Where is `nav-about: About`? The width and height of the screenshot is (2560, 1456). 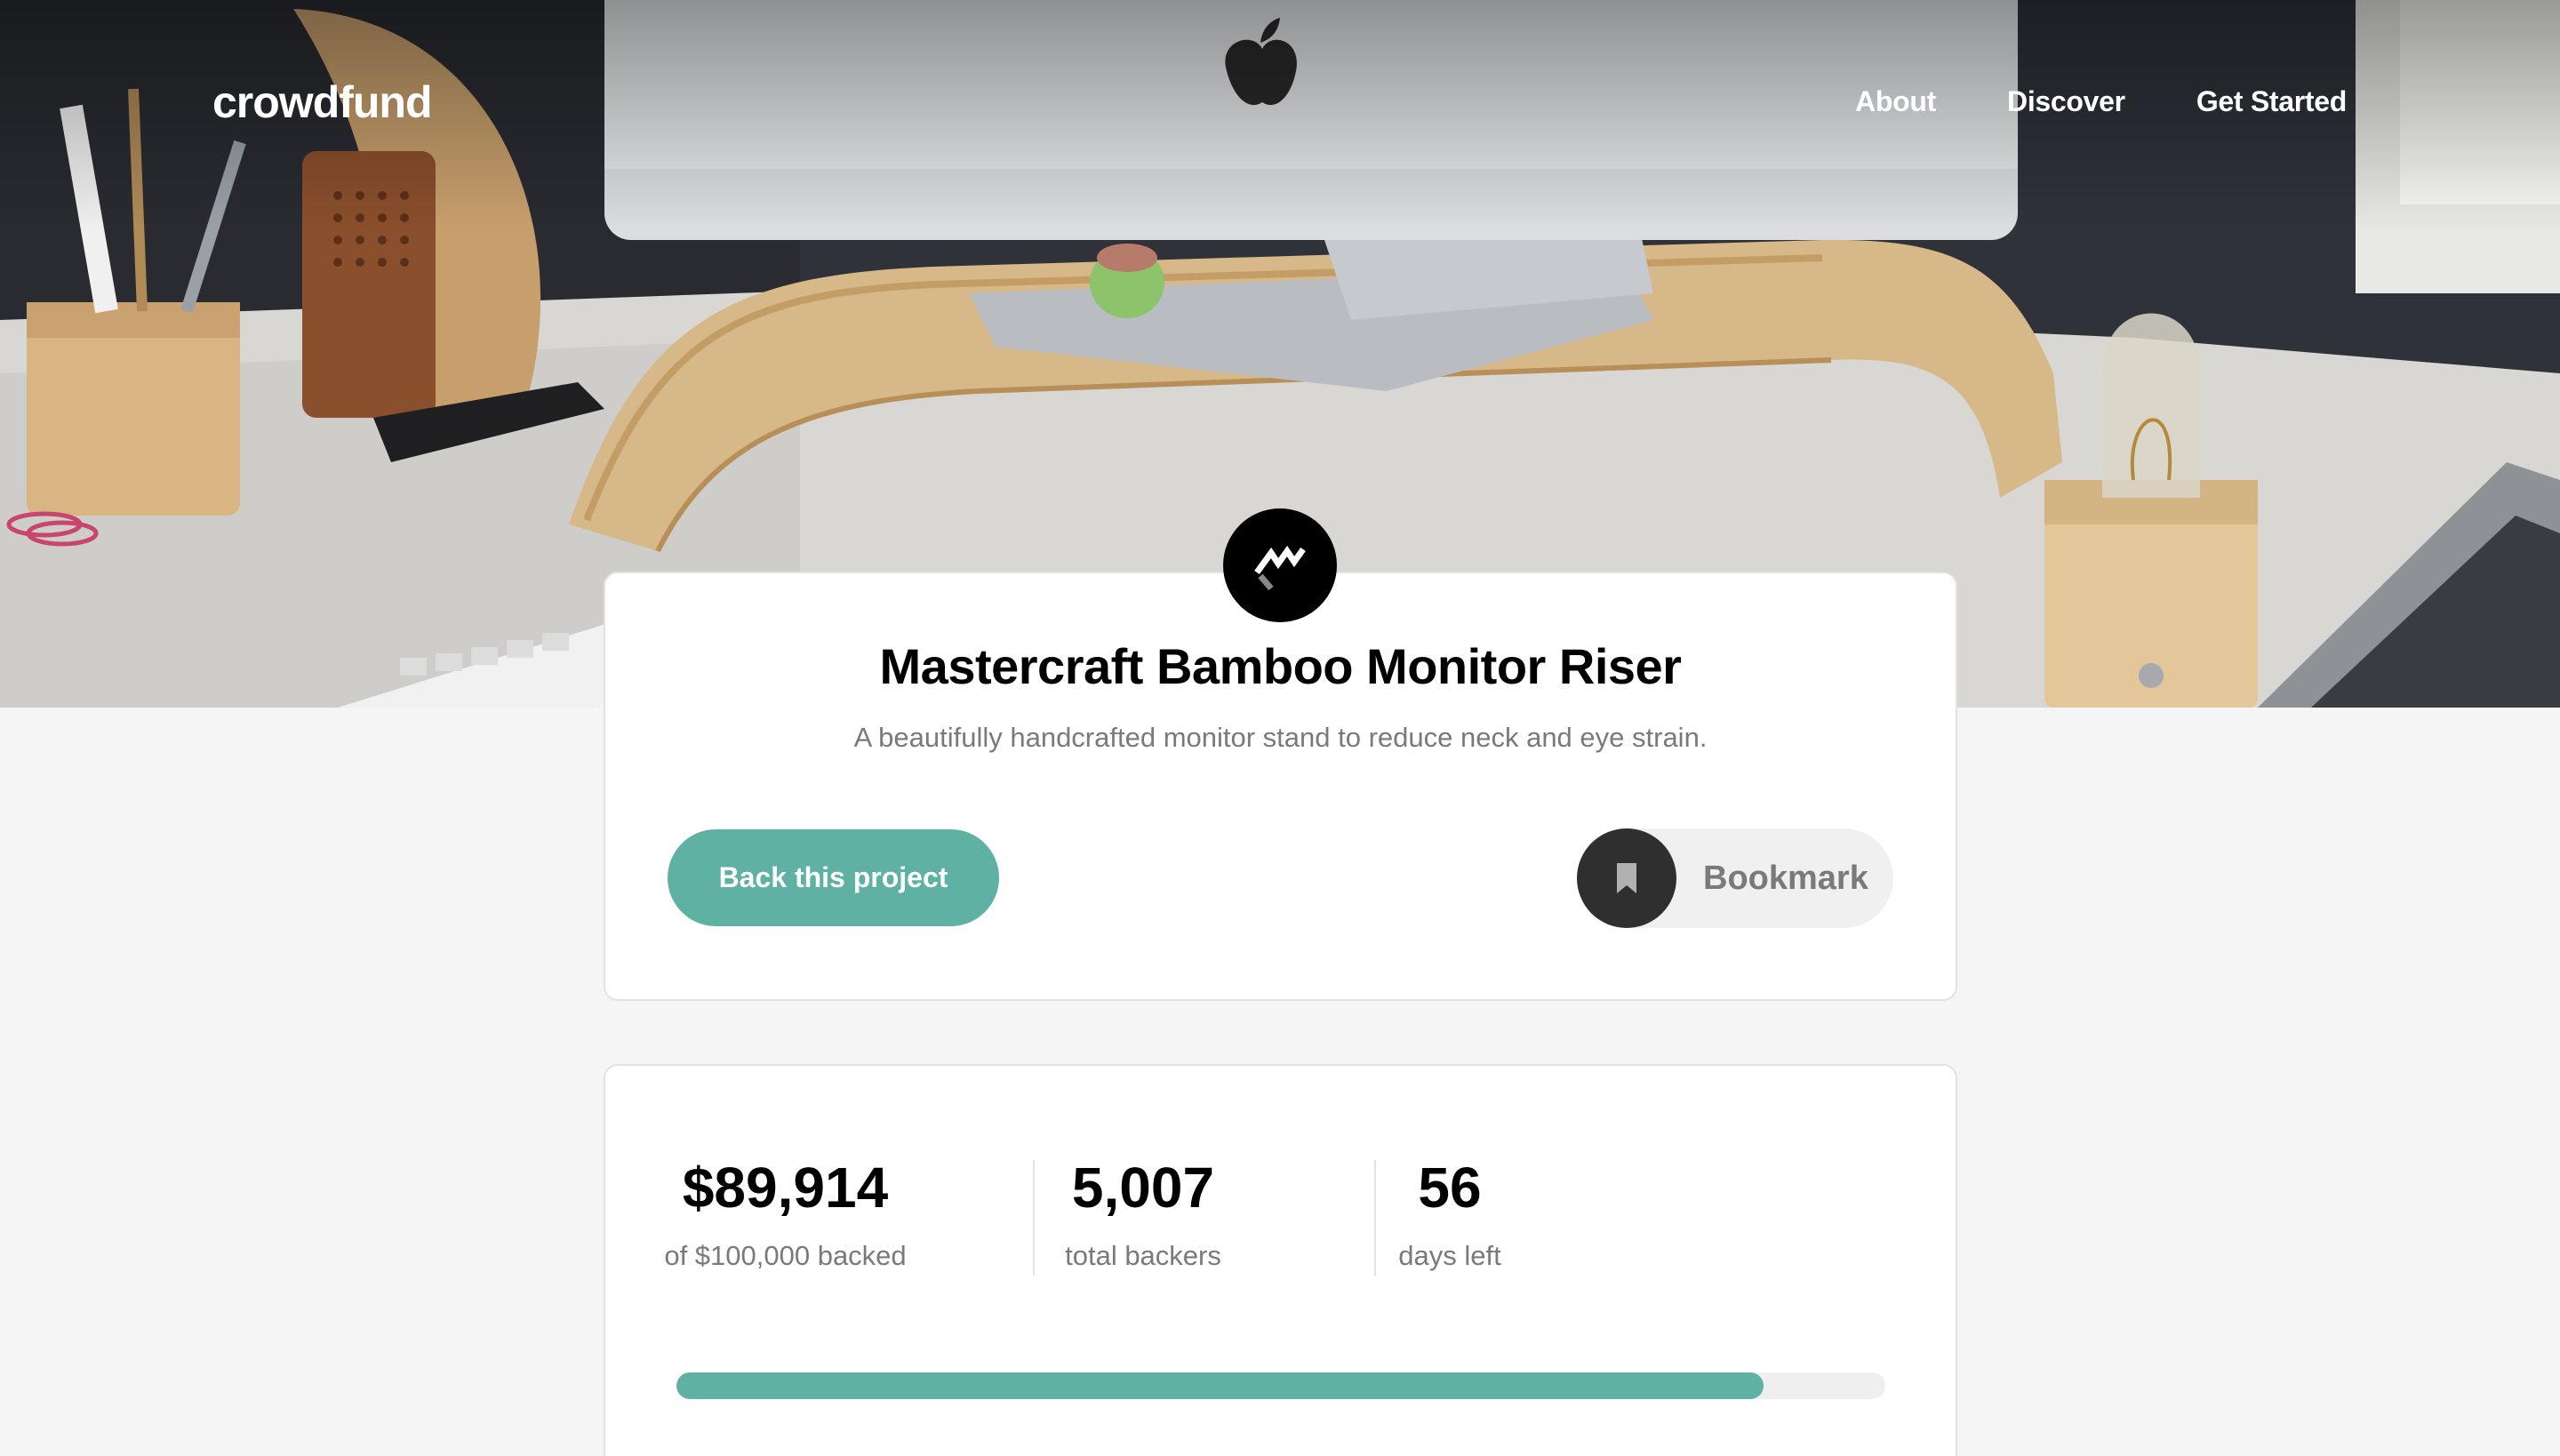 nav-about: About is located at coordinates (1895, 101).